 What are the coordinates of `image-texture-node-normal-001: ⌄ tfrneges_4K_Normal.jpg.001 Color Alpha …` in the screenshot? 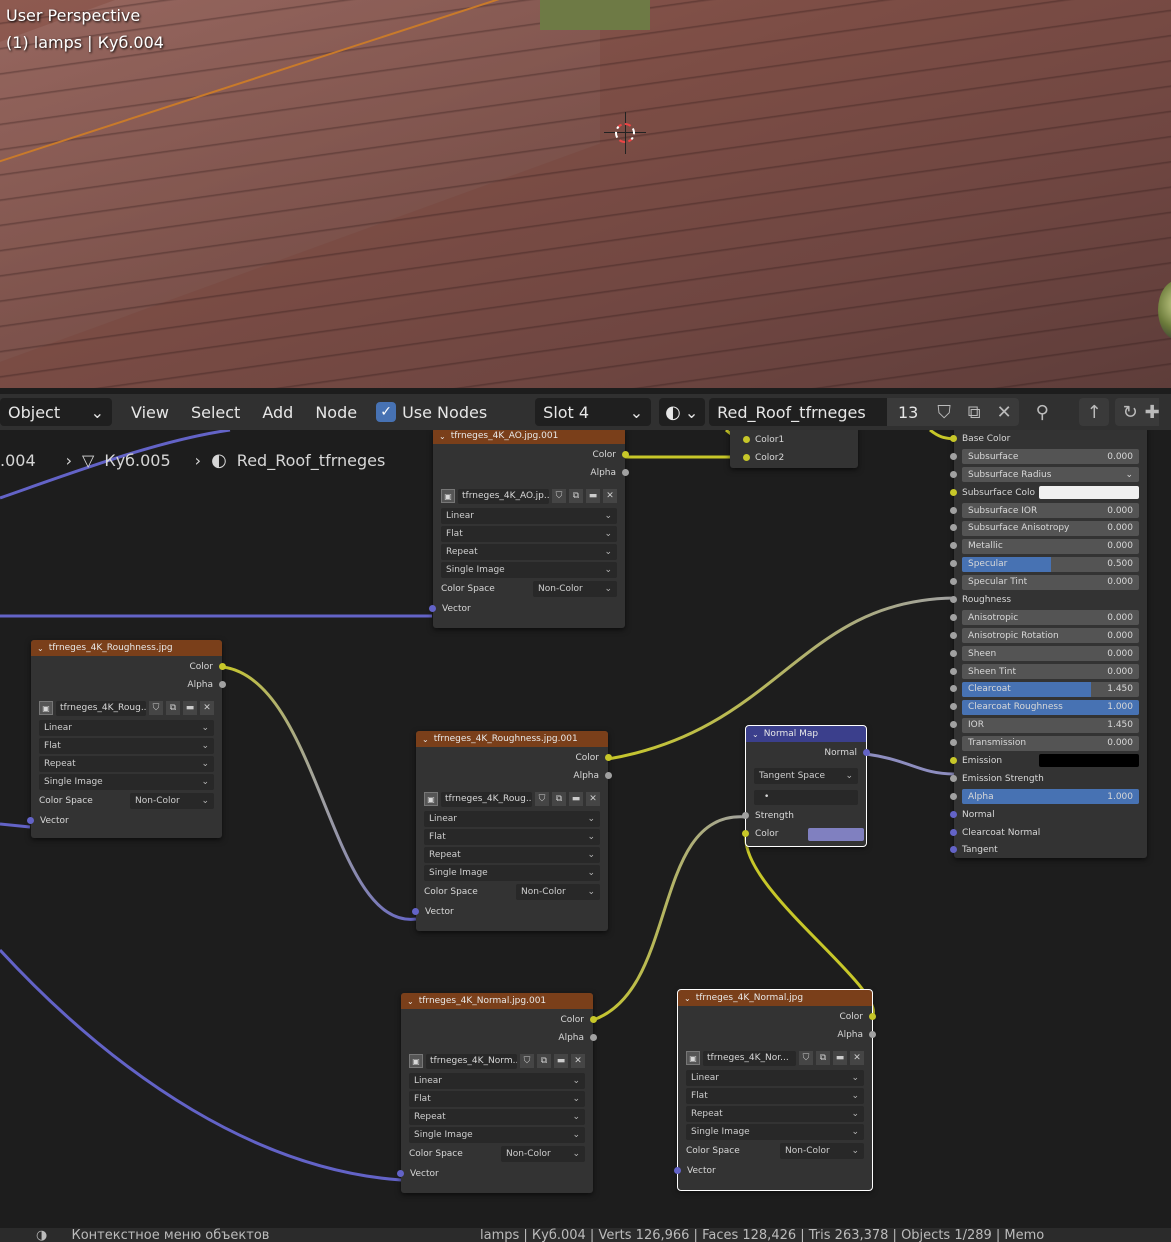 It's located at (497, 1093).